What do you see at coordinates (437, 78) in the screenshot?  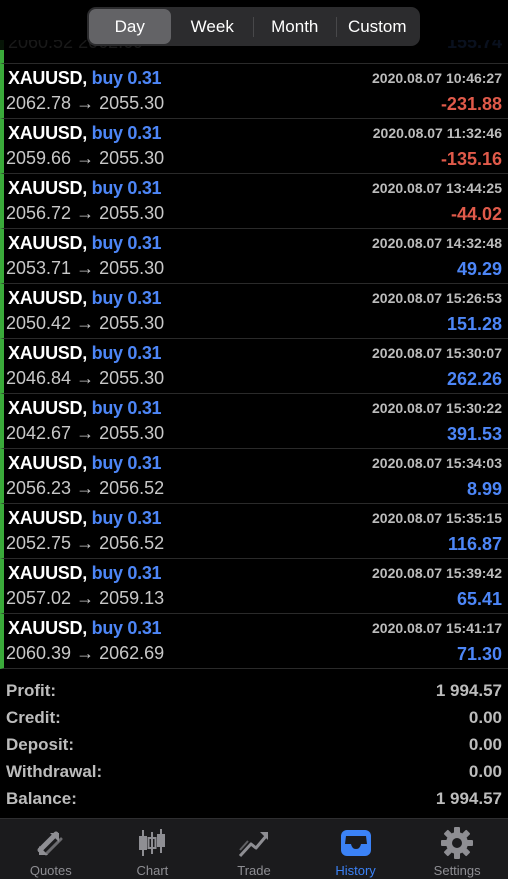 I see `trade-datetime: 2020.08.07 10:46:27` at bounding box center [437, 78].